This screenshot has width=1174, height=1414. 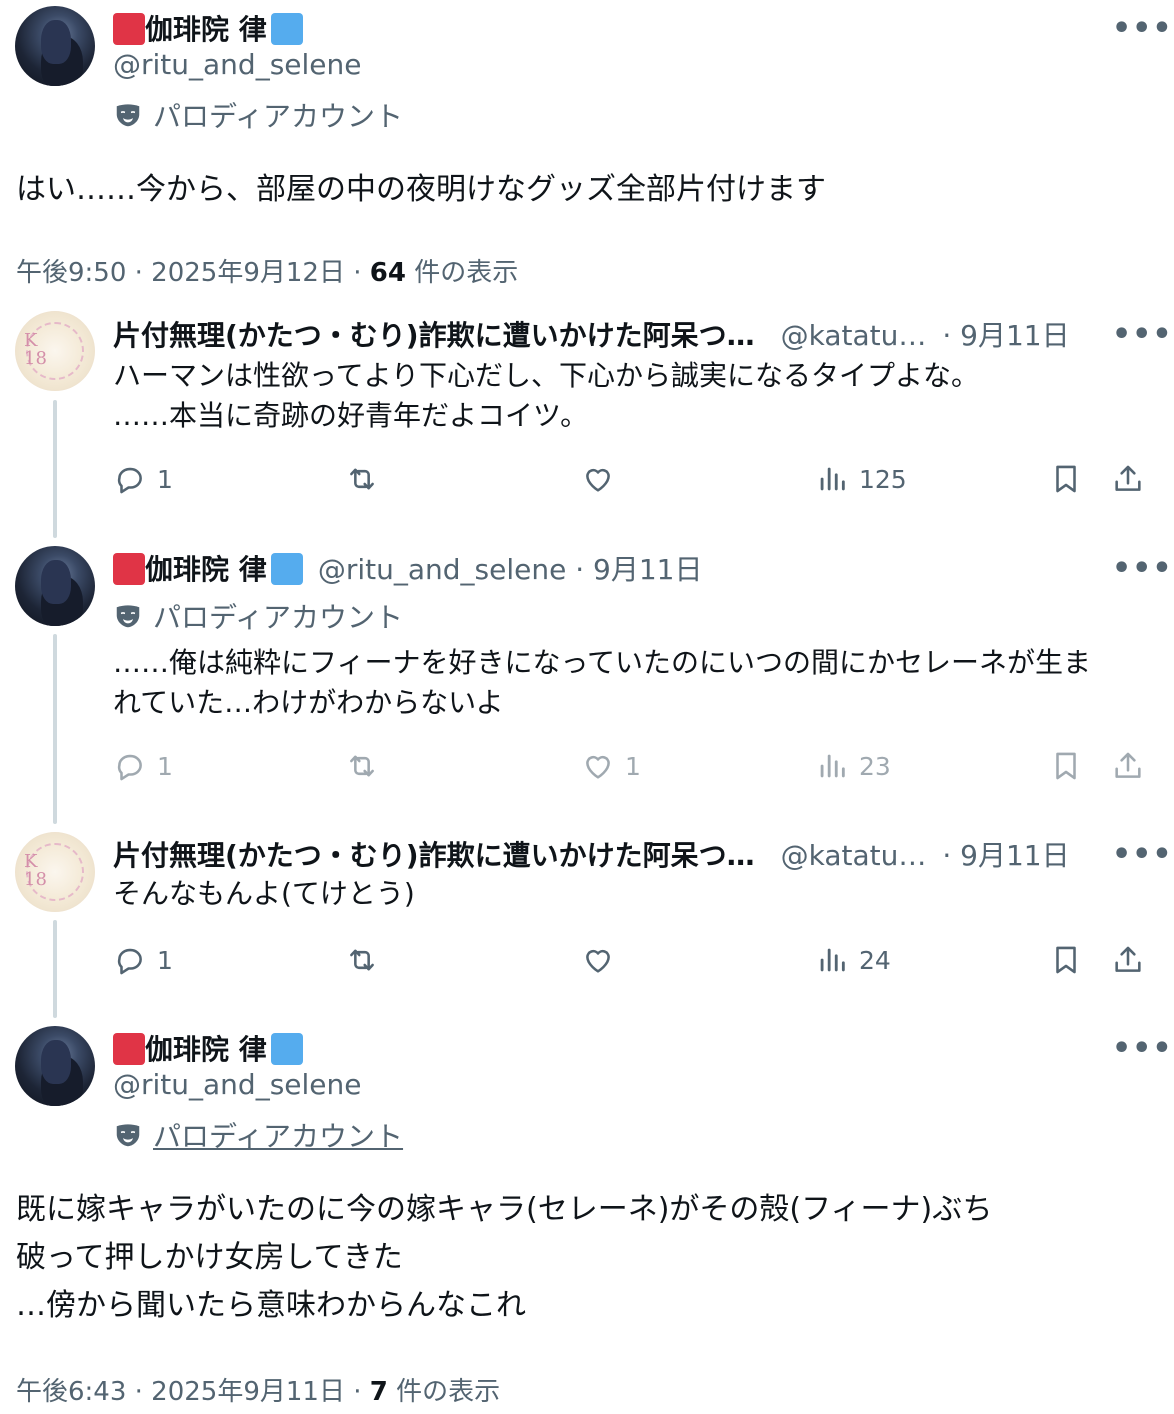 I want to click on like-button: 1, so click(x=611, y=766).